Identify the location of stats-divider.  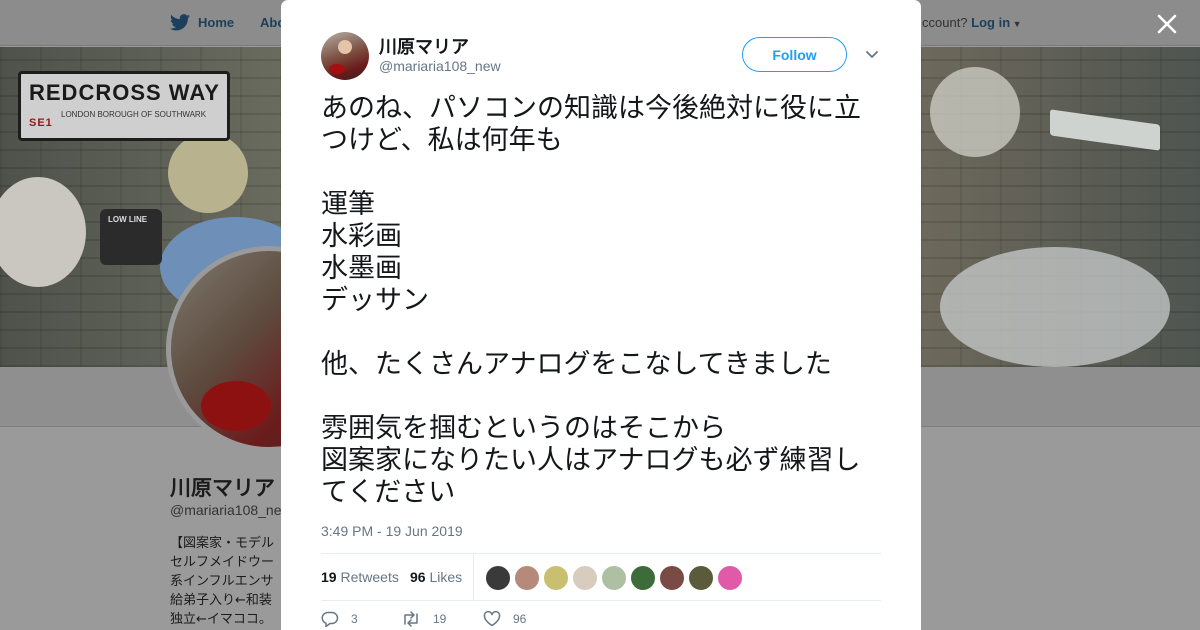
(473, 577).